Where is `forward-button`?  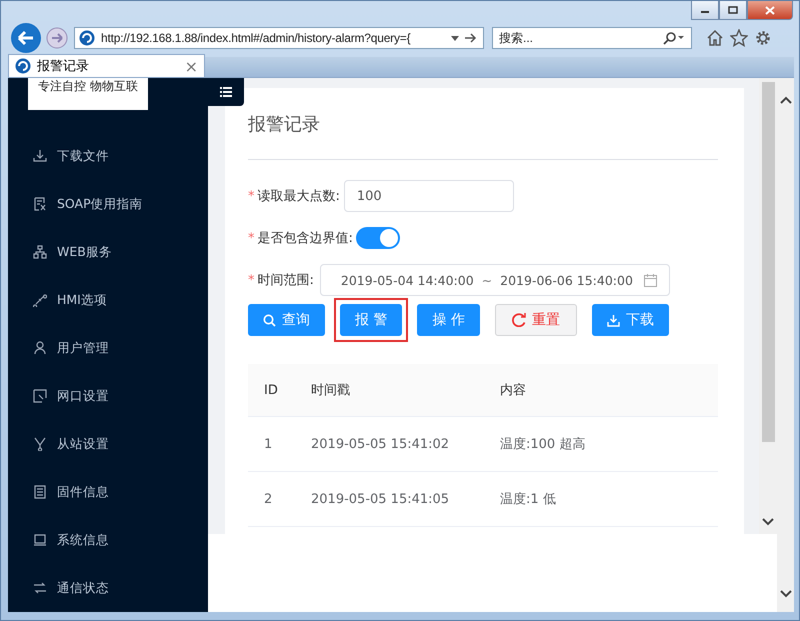
forward-button is located at coordinates (57, 38).